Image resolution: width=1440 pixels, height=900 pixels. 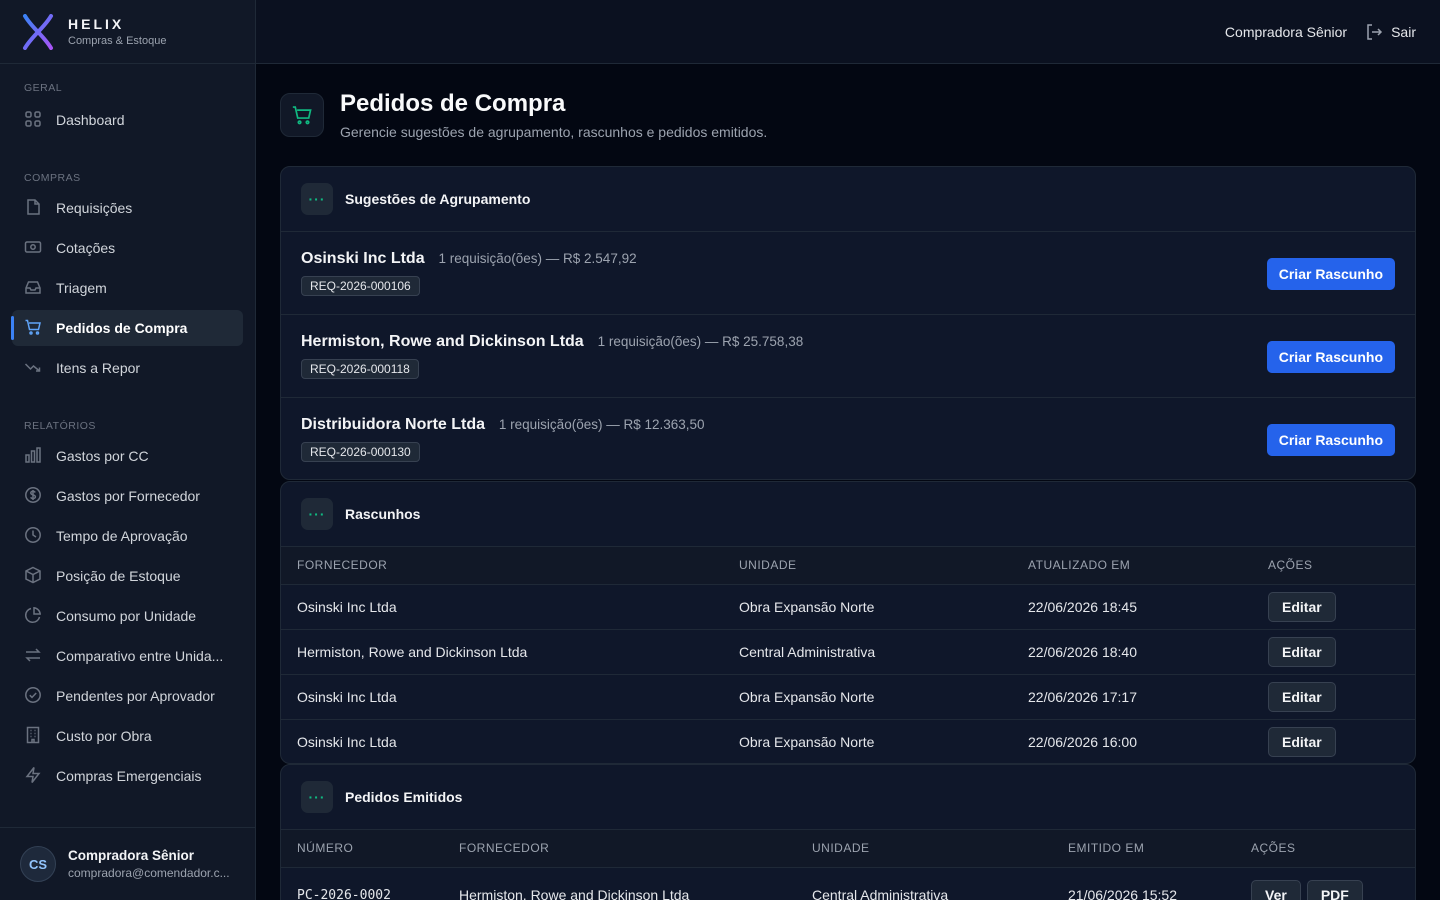 What do you see at coordinates (127, 776) in the screenshot?
I see `sidebar-item-compras-emergenciais: Compras Emergenciais` at bounding box center [127, 776].